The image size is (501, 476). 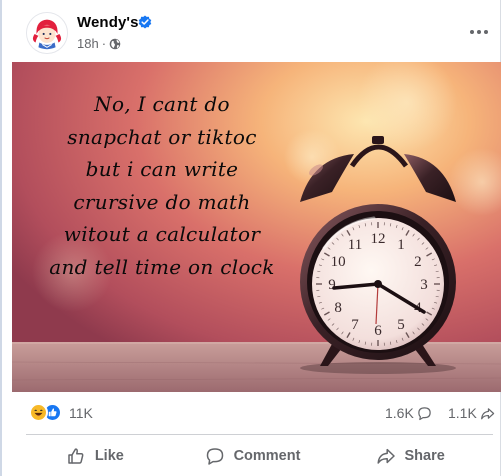 I want to click on like-button: Like, so click(x=95, y=456).